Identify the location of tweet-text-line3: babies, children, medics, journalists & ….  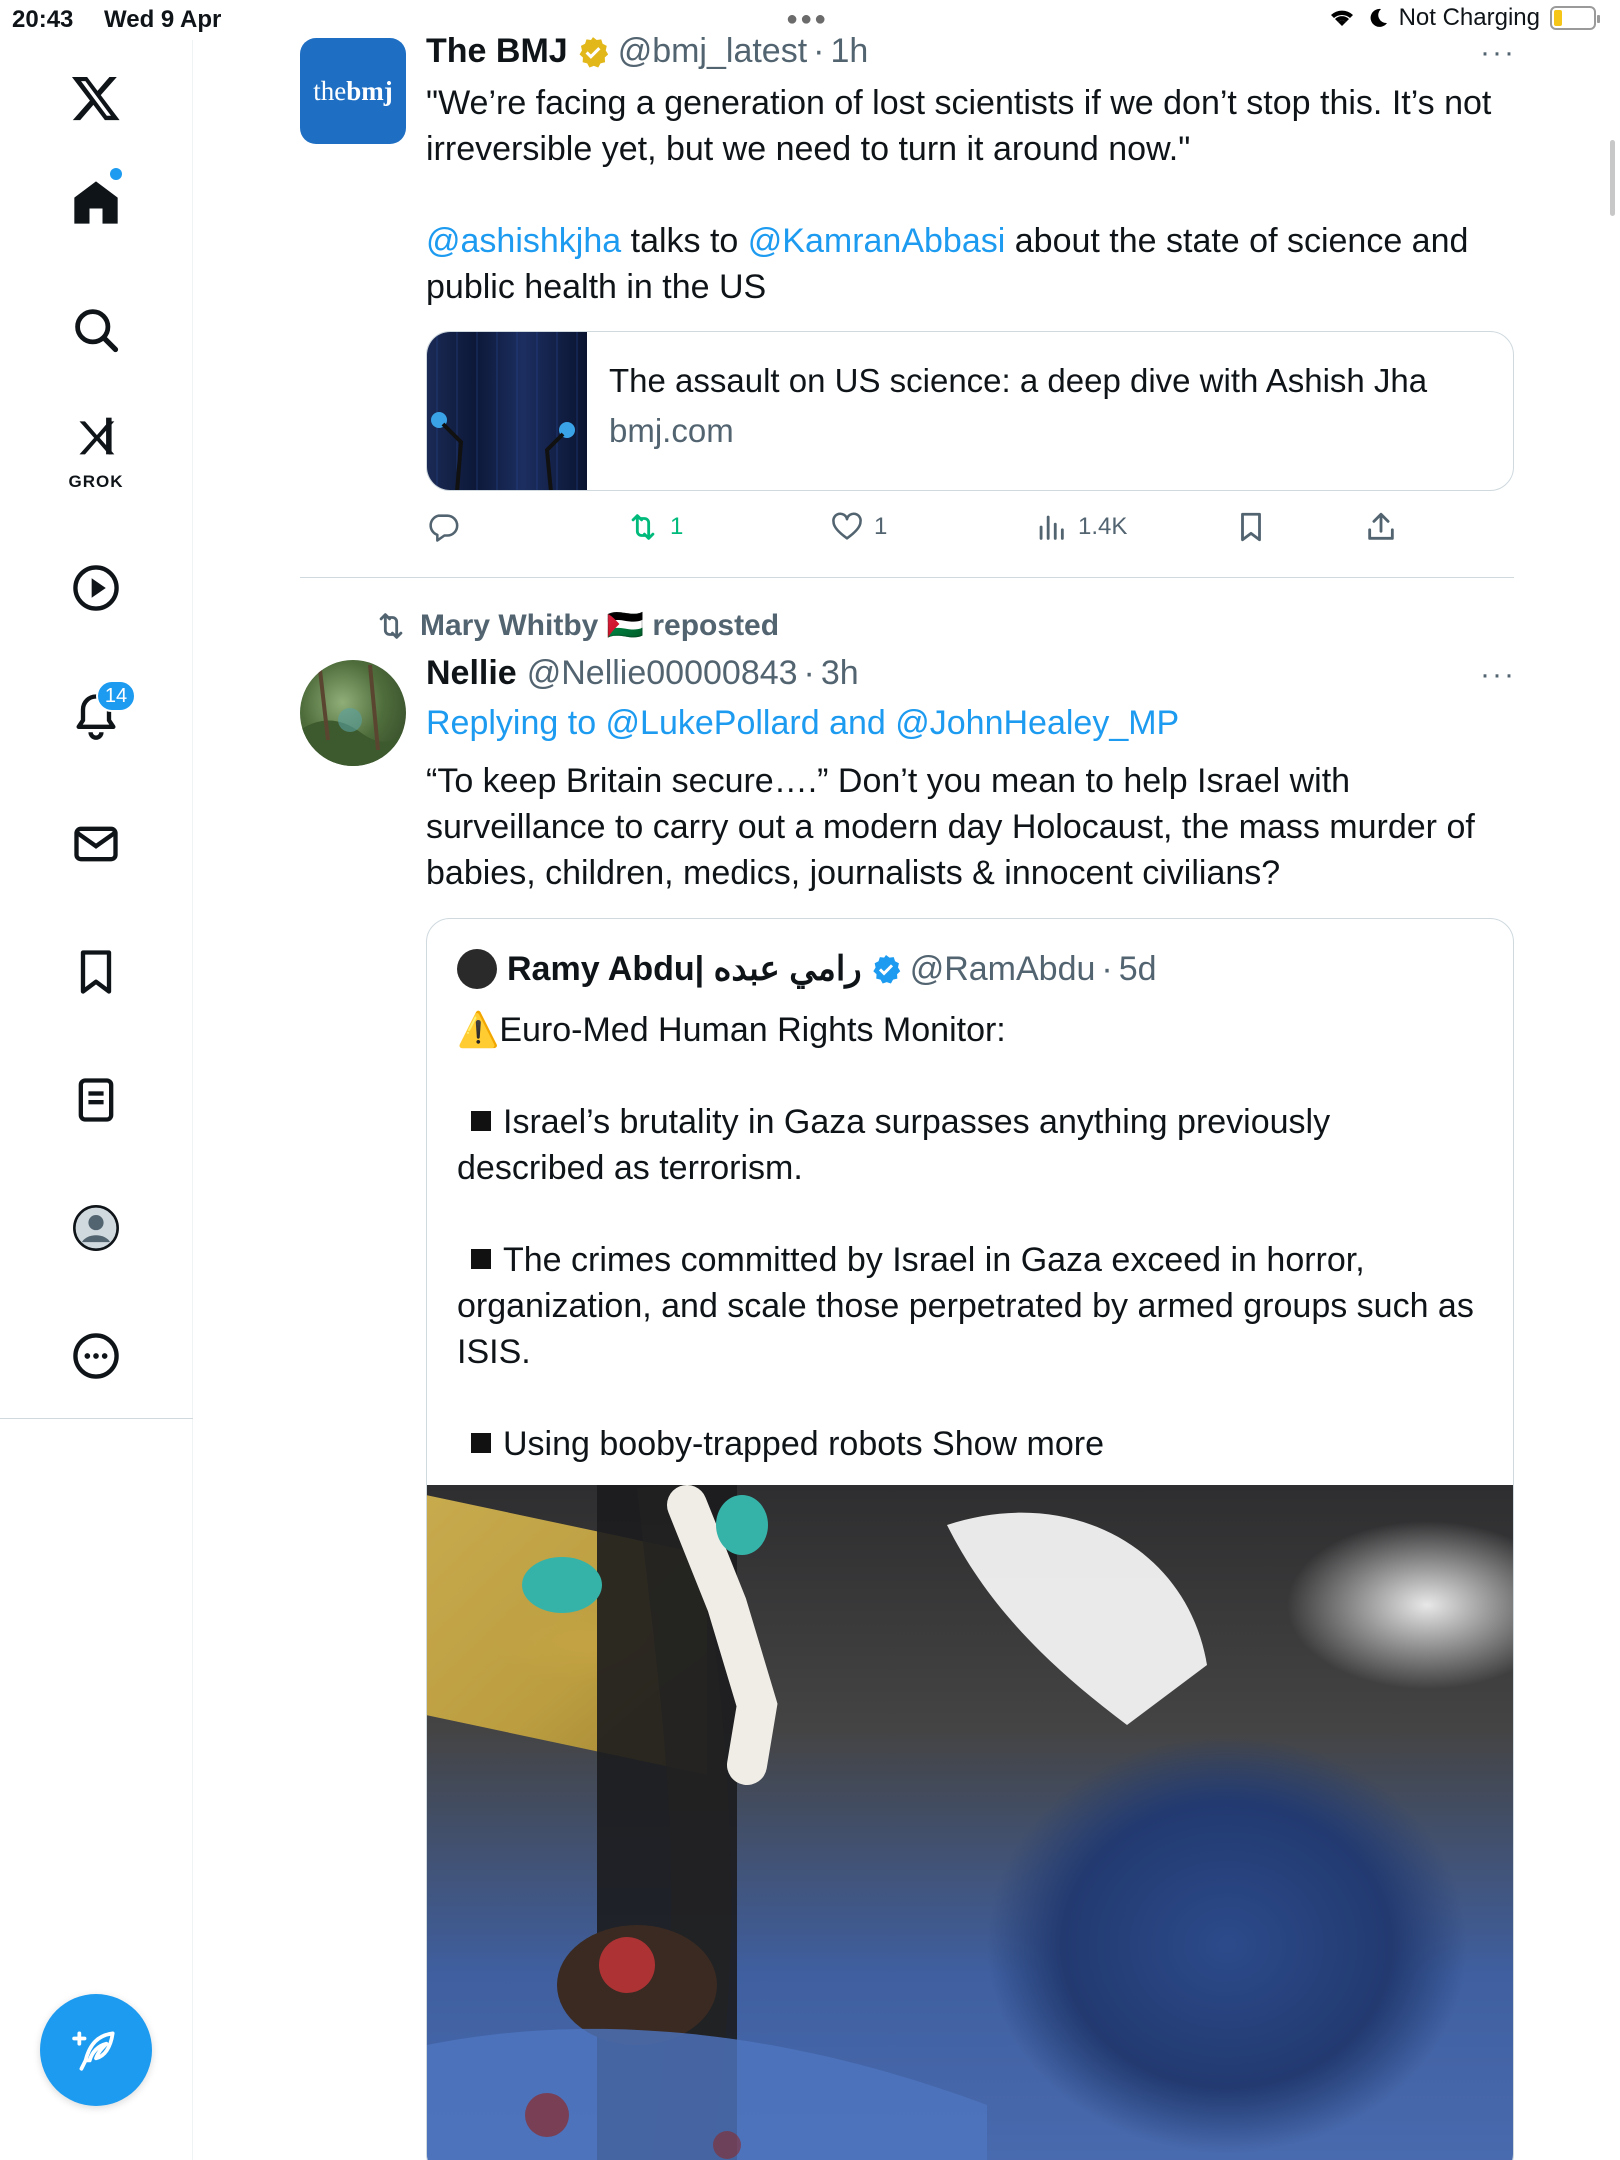
(853, 873).